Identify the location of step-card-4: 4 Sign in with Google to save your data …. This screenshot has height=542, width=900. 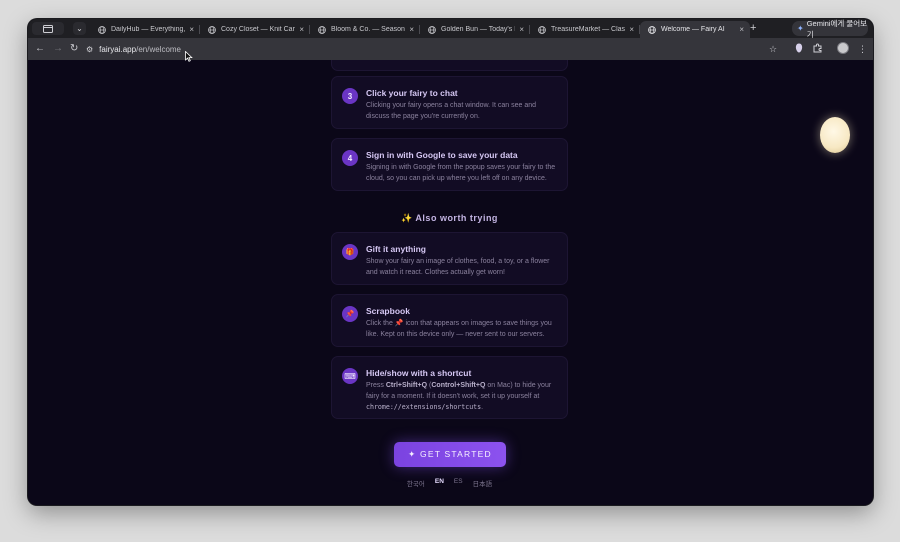
(449, 164).